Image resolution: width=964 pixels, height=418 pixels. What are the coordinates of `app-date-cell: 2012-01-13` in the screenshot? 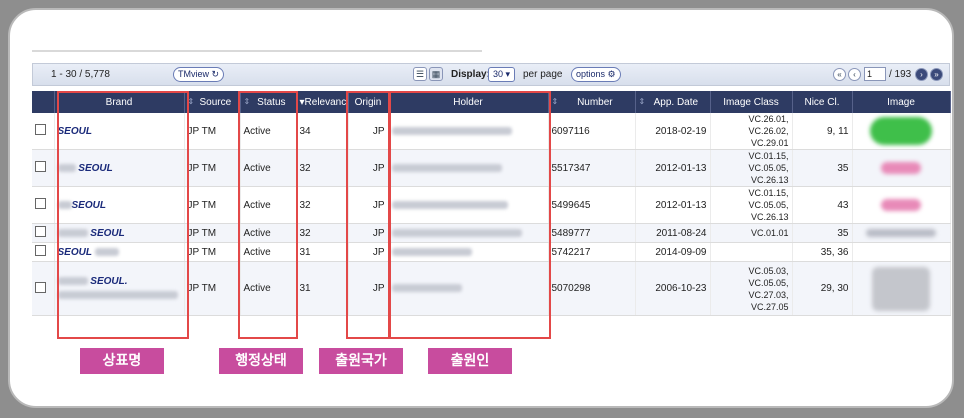 It's located at (673, 205).